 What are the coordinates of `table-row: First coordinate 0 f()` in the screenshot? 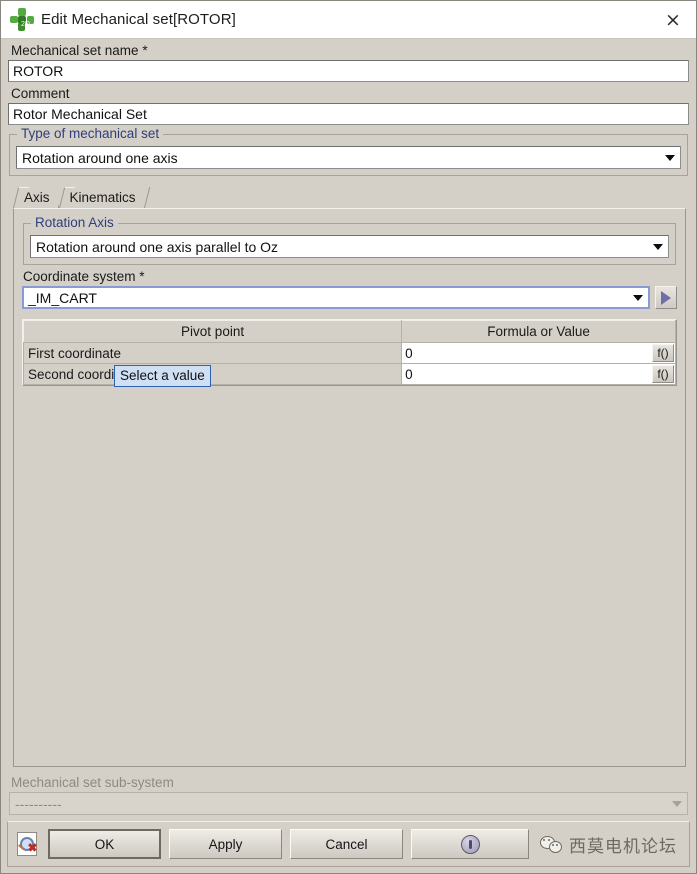 It's located at (349, 353).